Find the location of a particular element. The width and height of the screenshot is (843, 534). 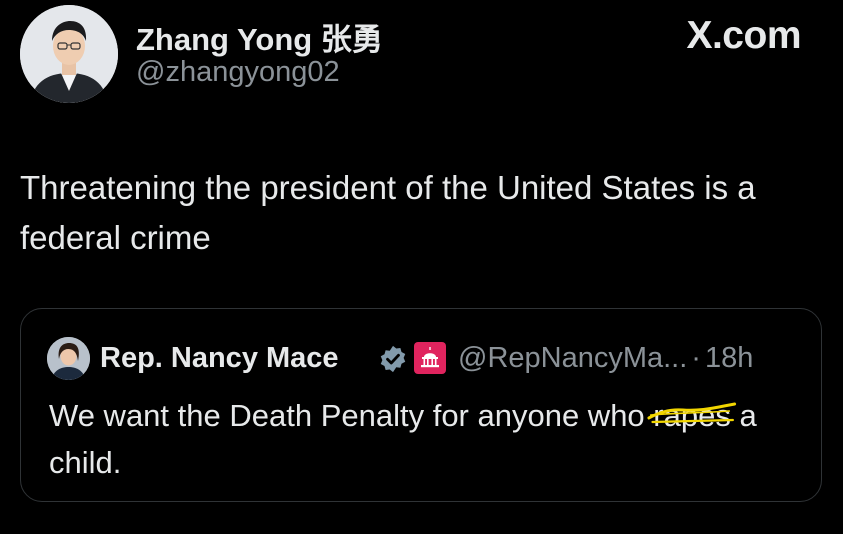

author-name: Zhang Yong 张勇 is located at coordinates (259, 36).